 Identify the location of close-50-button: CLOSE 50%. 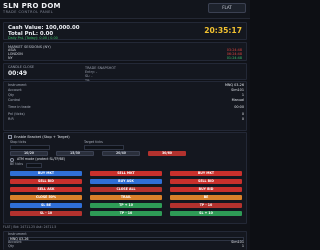
(46, 197).